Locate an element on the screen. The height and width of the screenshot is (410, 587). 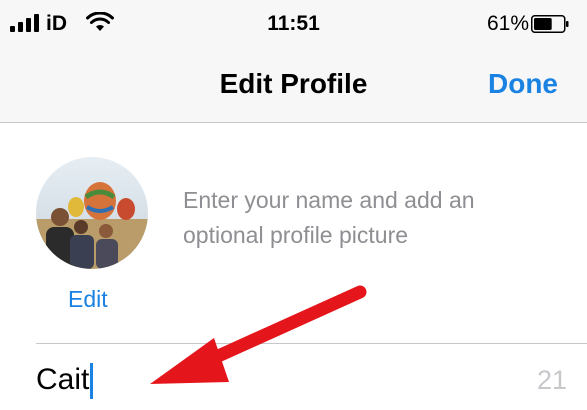
profile-photo-image is located at coordinates (92, 213).